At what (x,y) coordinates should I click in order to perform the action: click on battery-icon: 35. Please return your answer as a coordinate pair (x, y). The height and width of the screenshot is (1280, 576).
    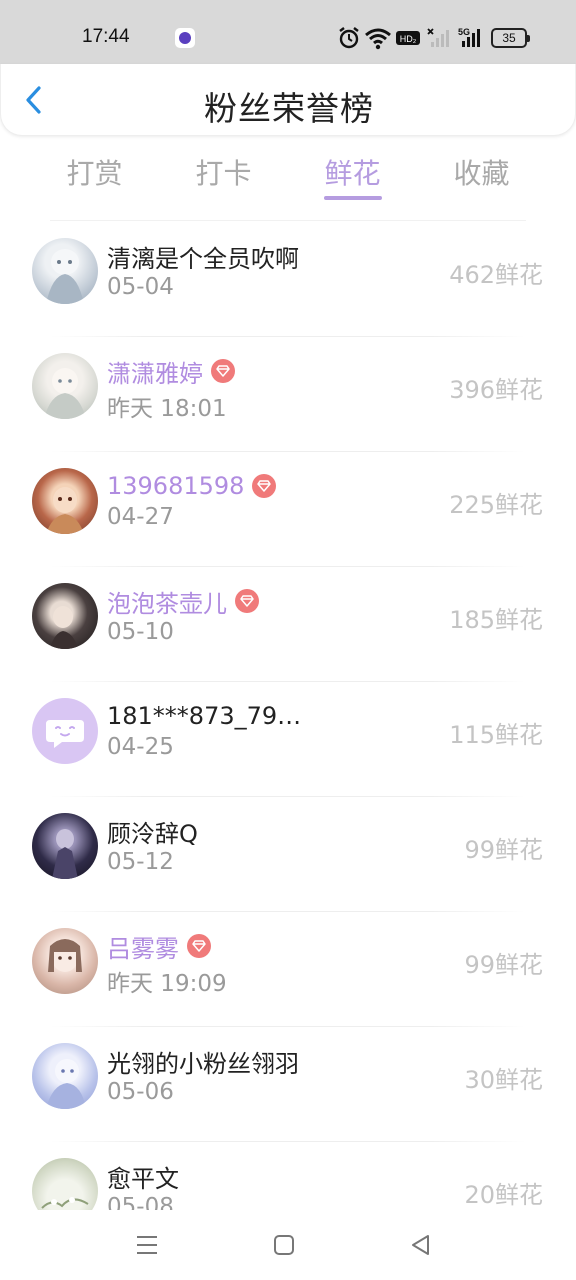
    Looking at the image, I should click on (510, 38).